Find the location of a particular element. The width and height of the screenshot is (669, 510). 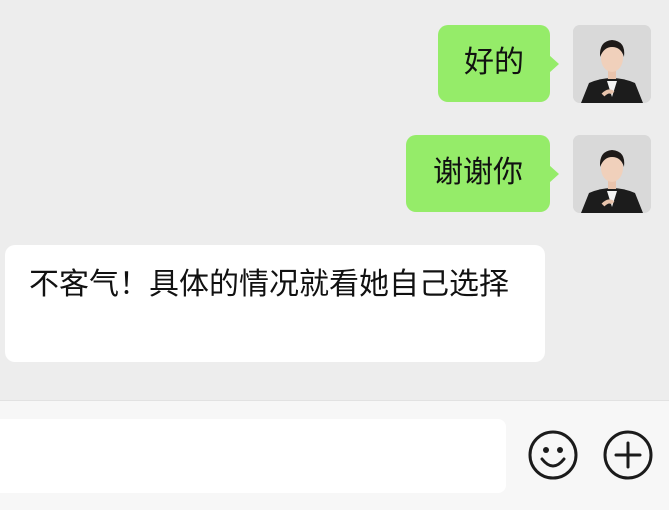

smiley-icon is located at coordinates (553, 455).